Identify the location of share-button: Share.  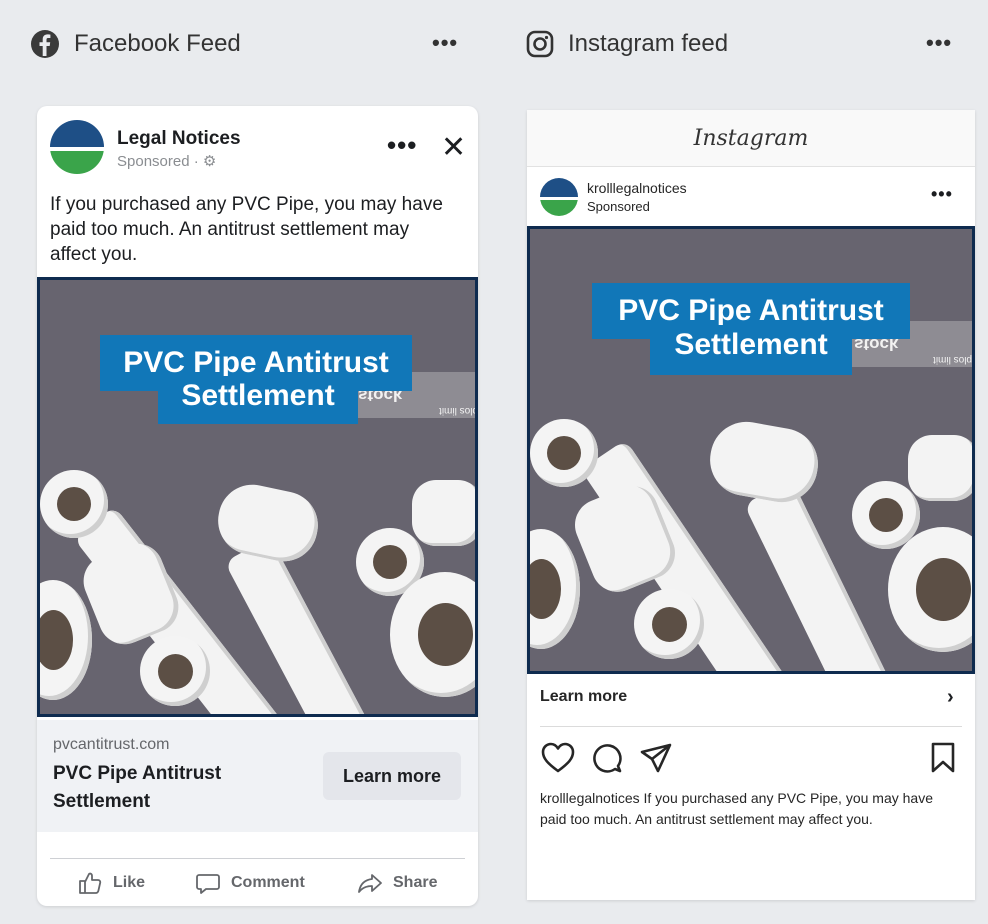
(397, 883).